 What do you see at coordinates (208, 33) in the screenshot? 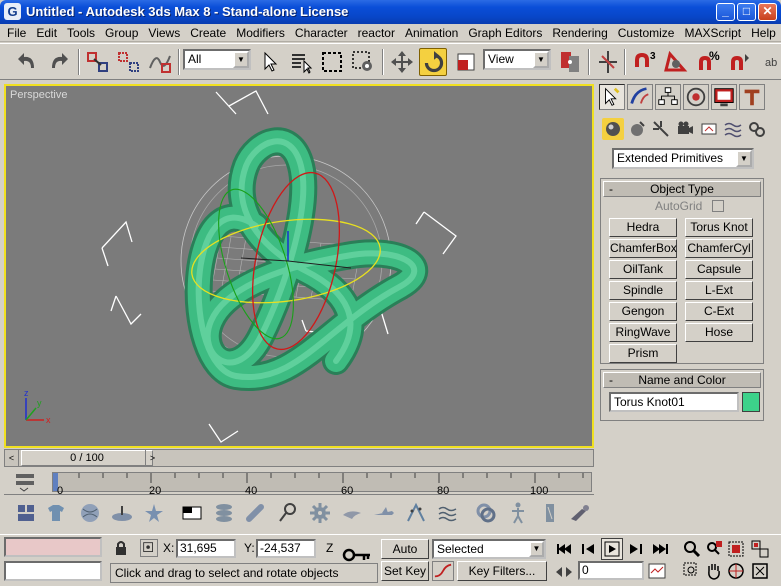
I see `menu-create: Create` at bounding box center [208, 33].